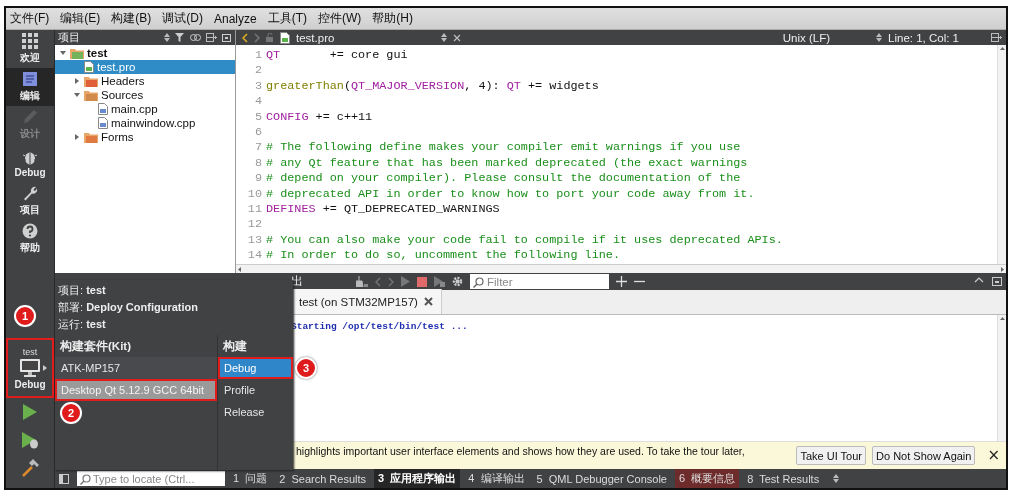 Image resolution: width=1014 pixels, height=493 pixels. I want to click on stop-icon, so click(422, 281).